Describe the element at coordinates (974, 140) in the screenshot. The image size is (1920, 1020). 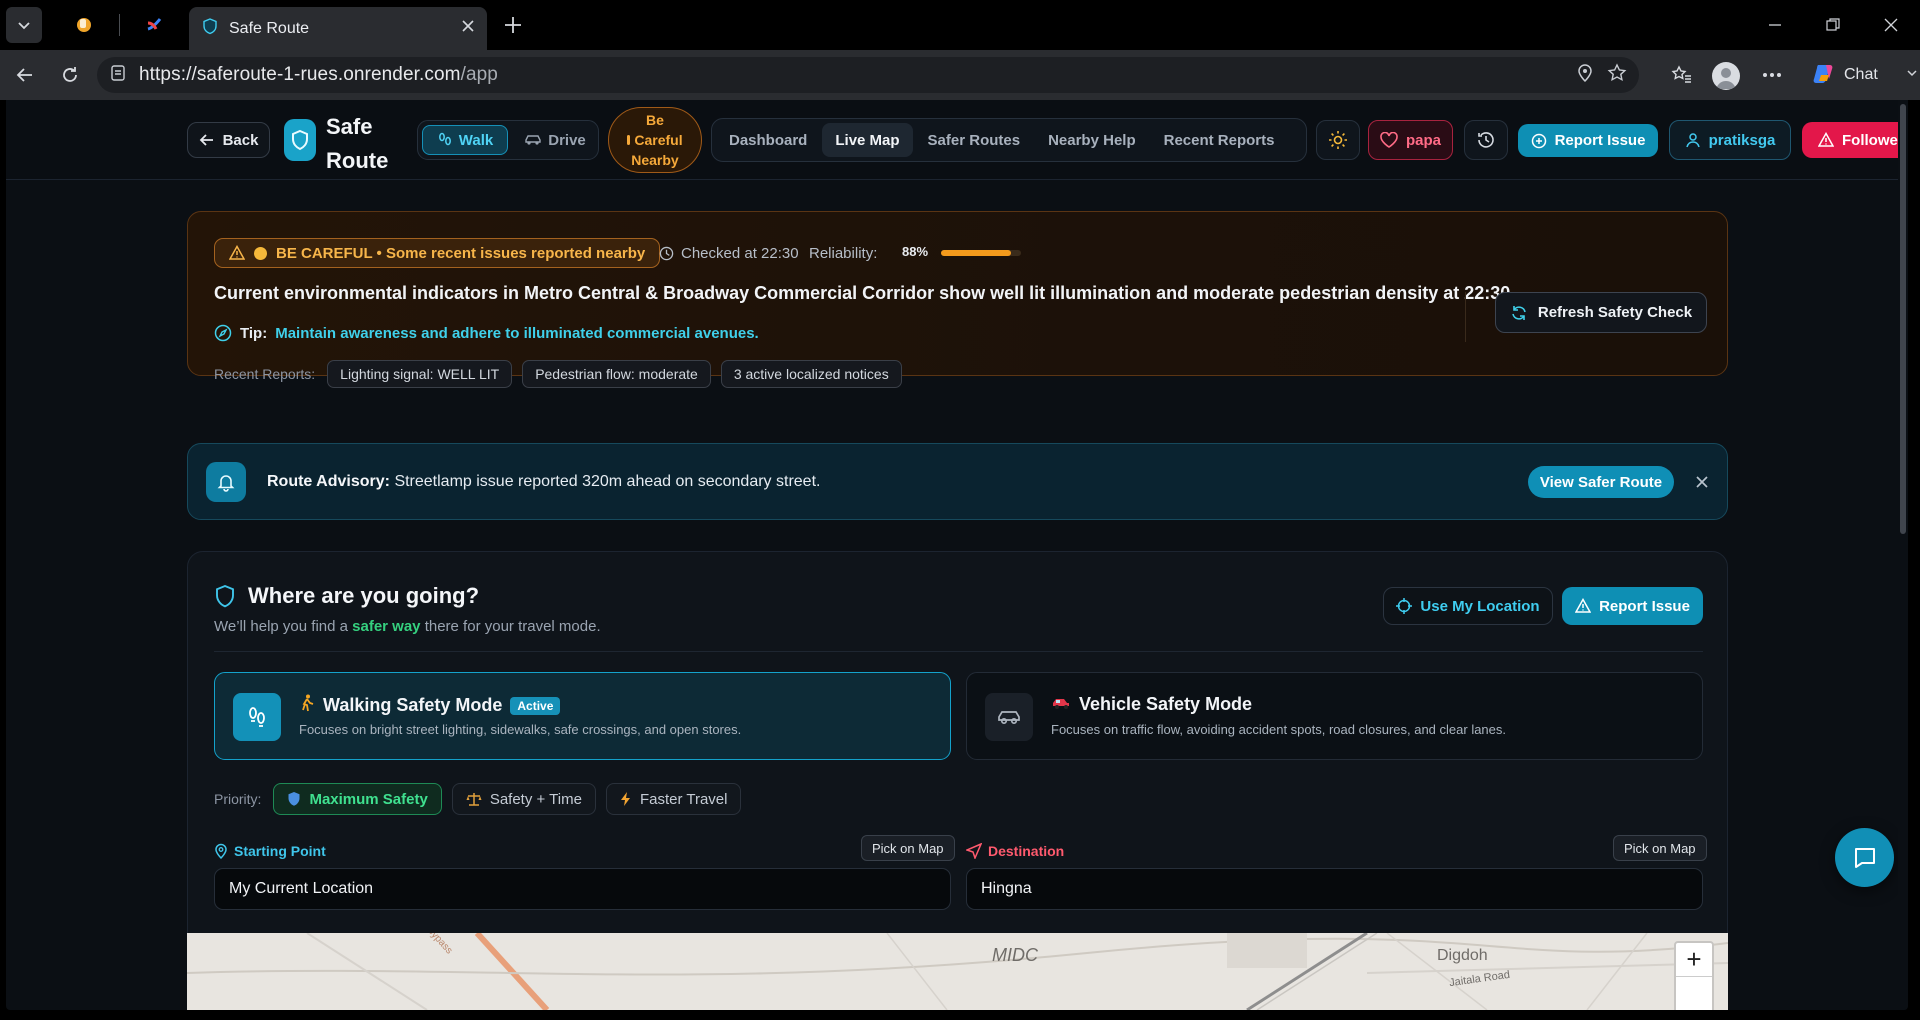
I see `tab-safer-routes: Safer Routes` at that location.